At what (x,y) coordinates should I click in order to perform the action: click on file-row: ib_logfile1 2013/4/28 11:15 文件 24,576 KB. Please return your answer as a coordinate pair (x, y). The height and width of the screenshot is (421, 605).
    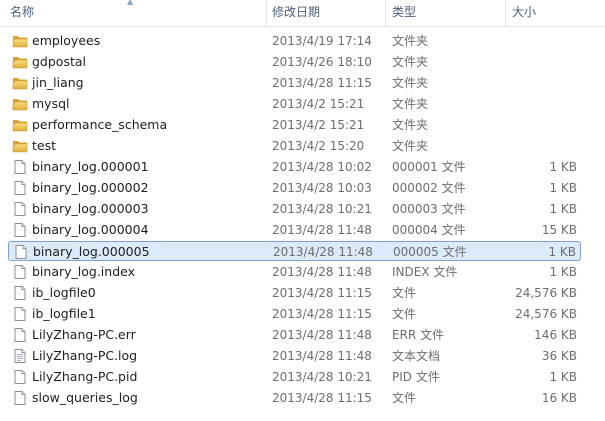
    Looking at the image, I should click on (294, 314).